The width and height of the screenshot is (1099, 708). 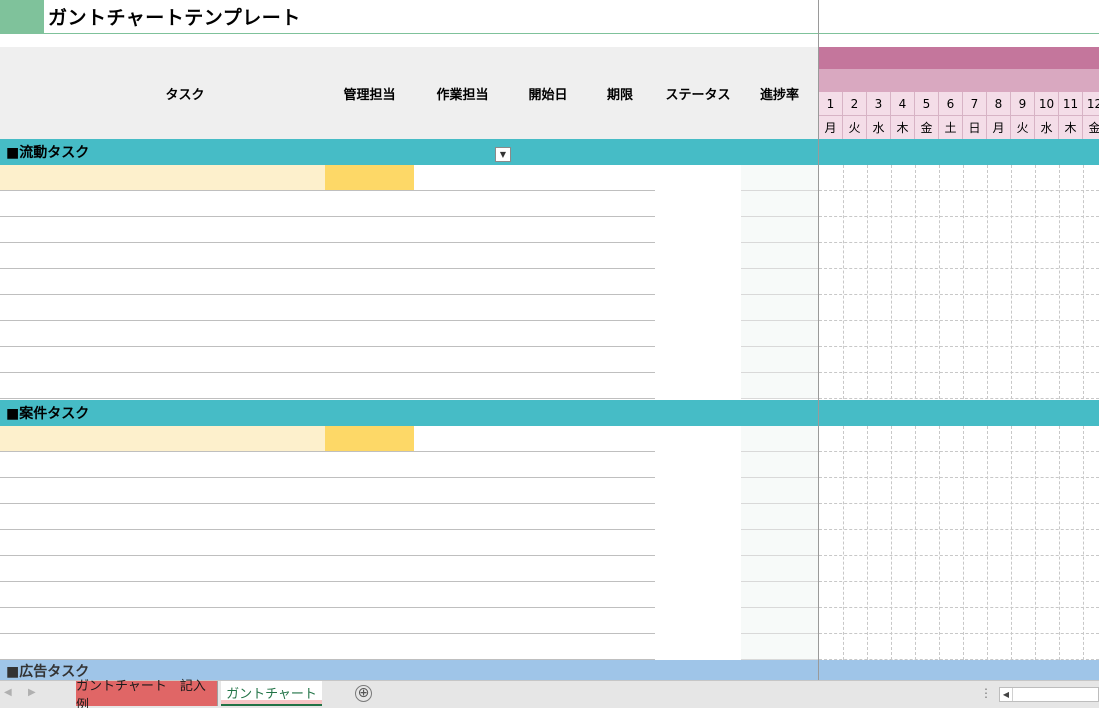 What do you see at coordinates (620, 93) in the screenshot?
I see `header-deadline: 期限` at bounding box center [620, 93].